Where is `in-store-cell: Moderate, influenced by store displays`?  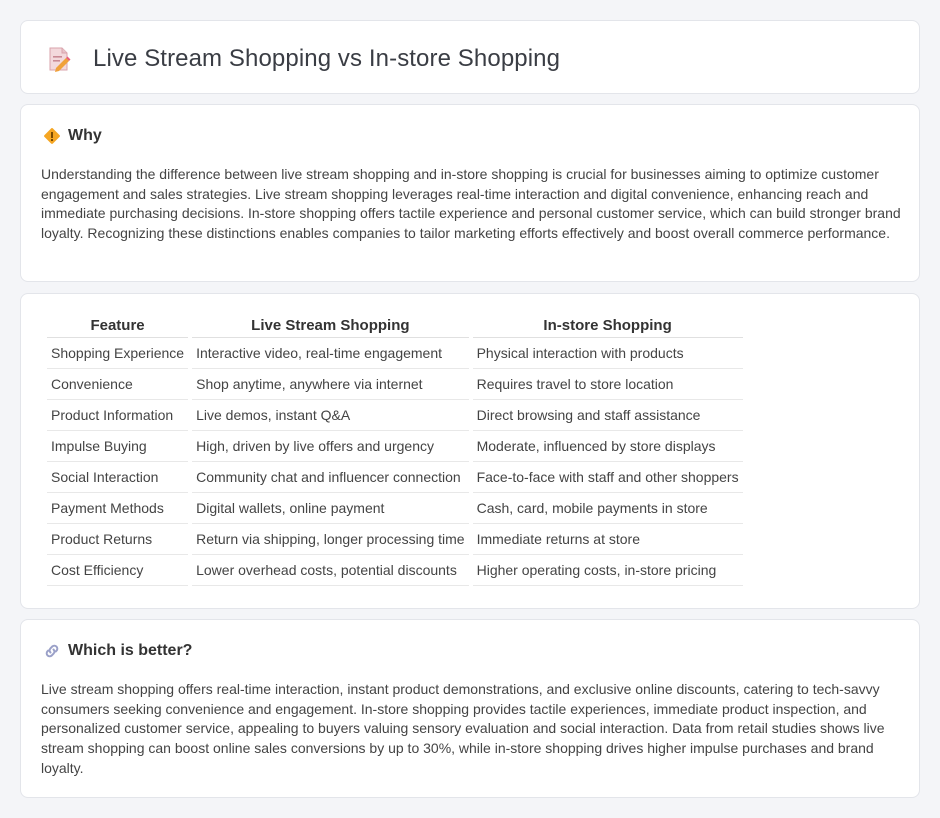
in-store-cell: Moderate, influenced by store displays is located at coordinates (607, 446).